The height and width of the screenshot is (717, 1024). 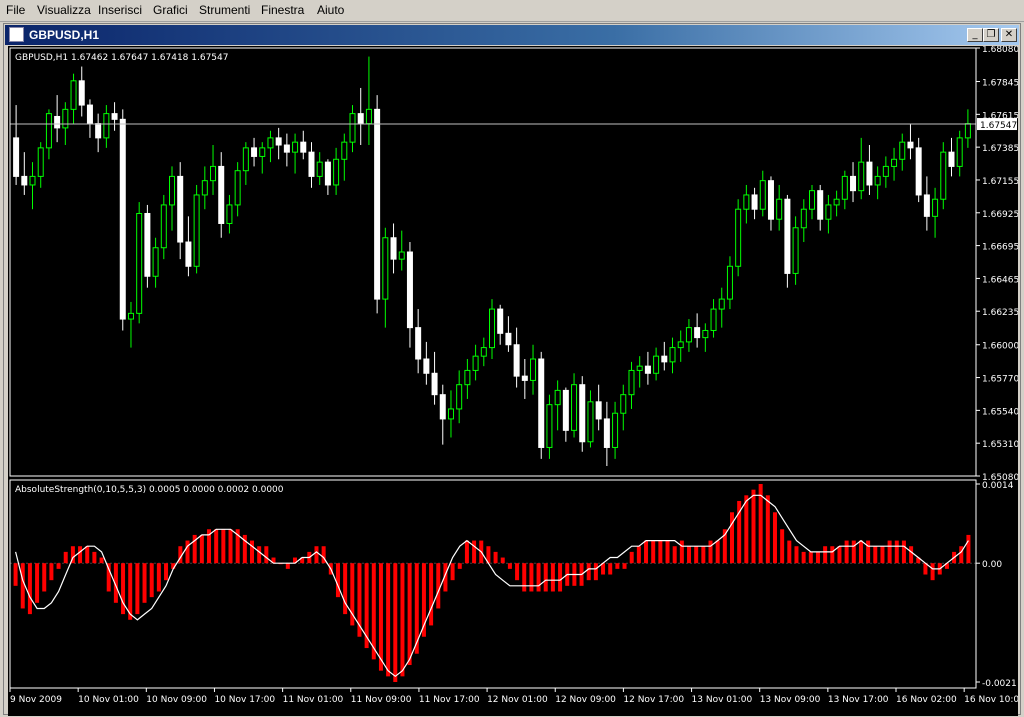 I want to click on menu-file: File, so click(x=15, y=10).